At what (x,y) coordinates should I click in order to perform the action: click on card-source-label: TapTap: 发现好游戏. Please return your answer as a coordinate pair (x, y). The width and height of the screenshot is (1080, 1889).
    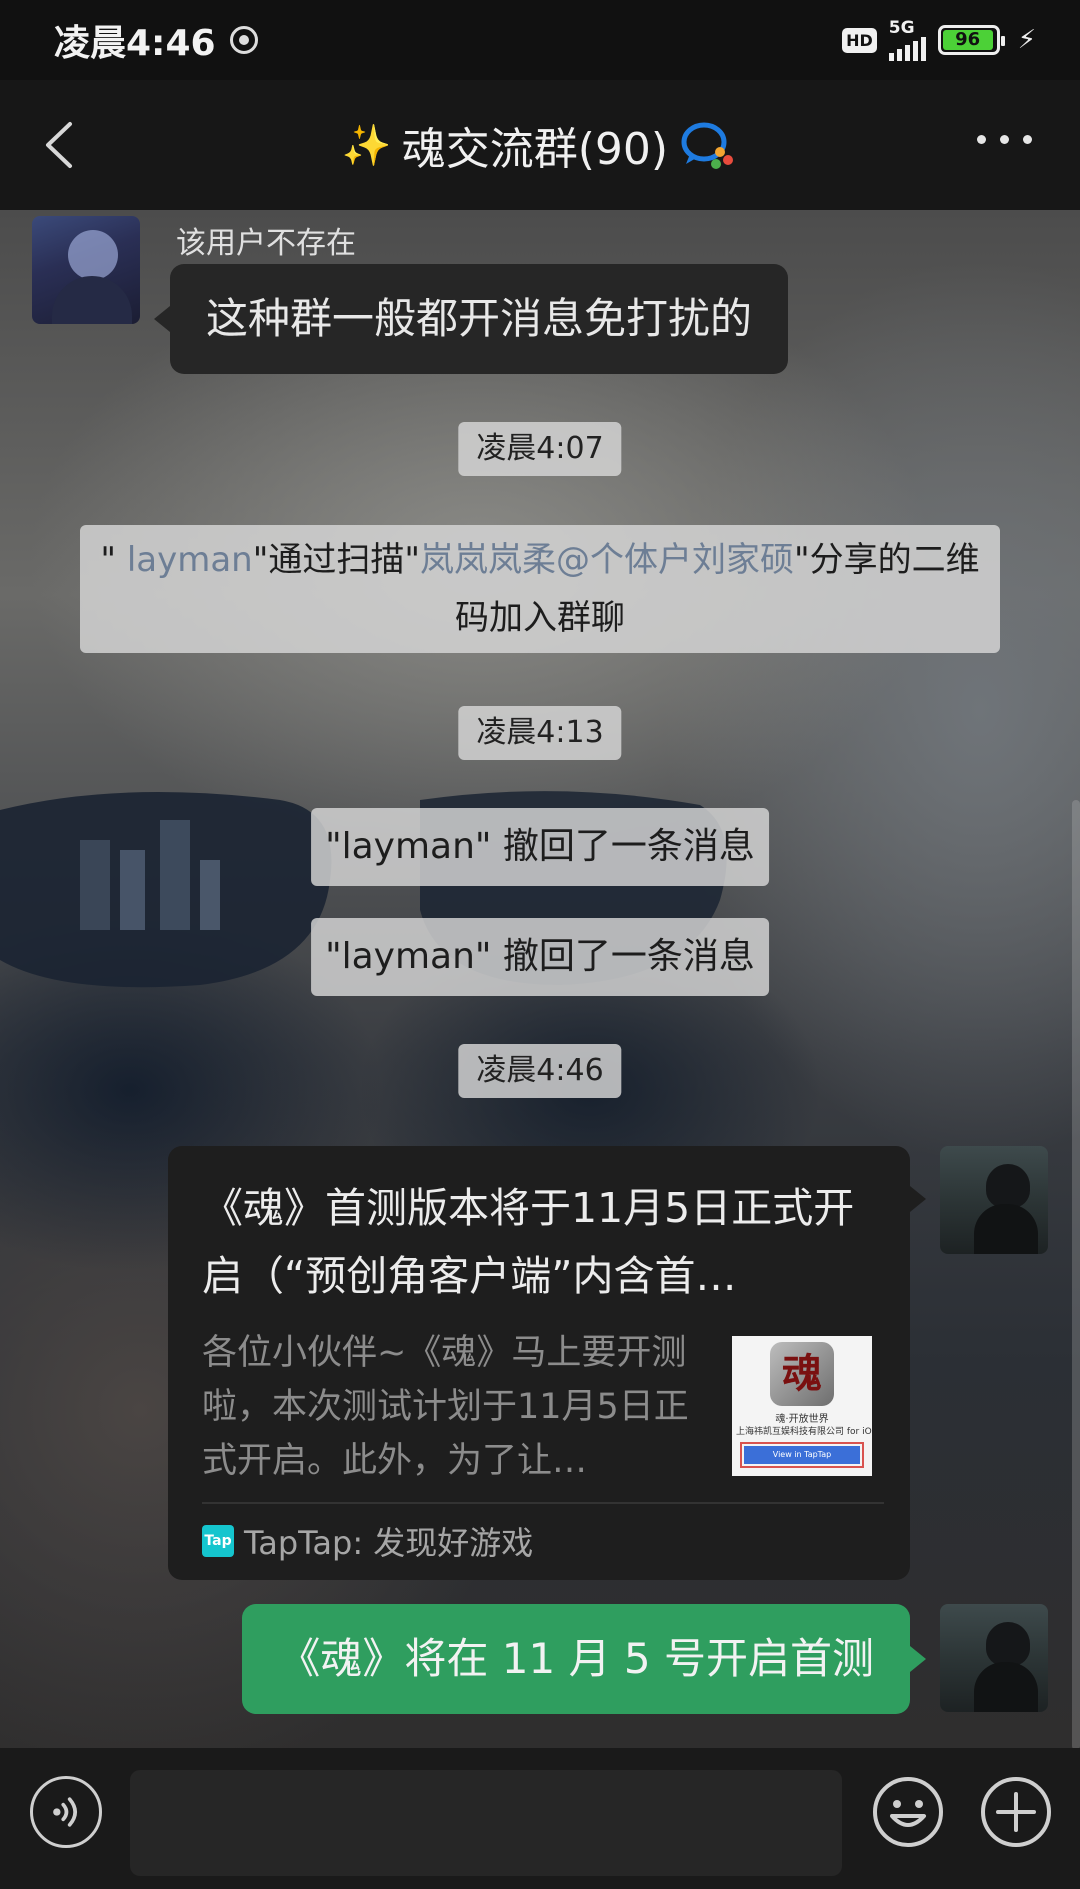
    Looking at the image, I should click on (389, 1543).